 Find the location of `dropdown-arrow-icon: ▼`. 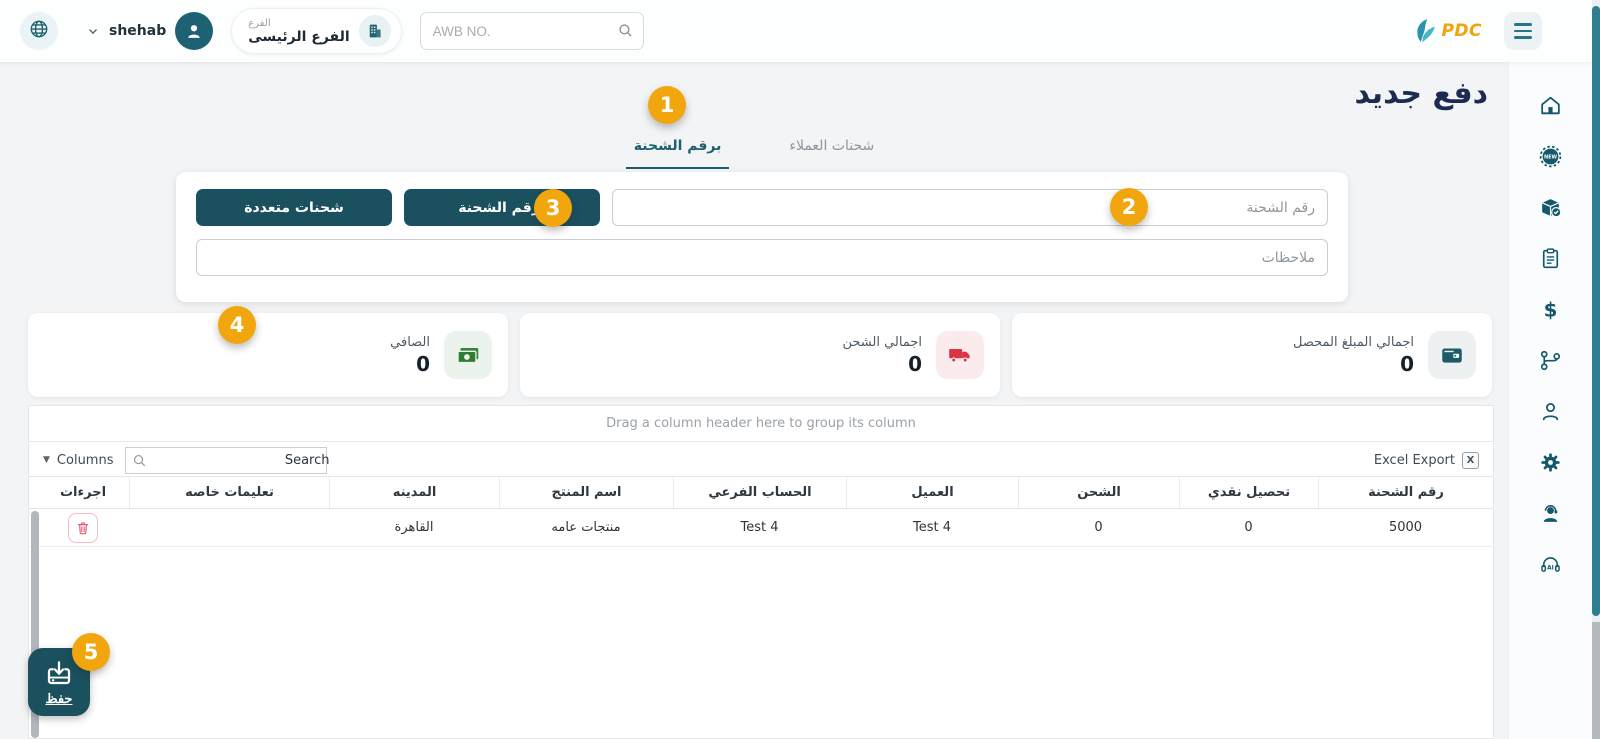

dropdown-arrow-icon: ▼ is located at coordinates (46, 460).